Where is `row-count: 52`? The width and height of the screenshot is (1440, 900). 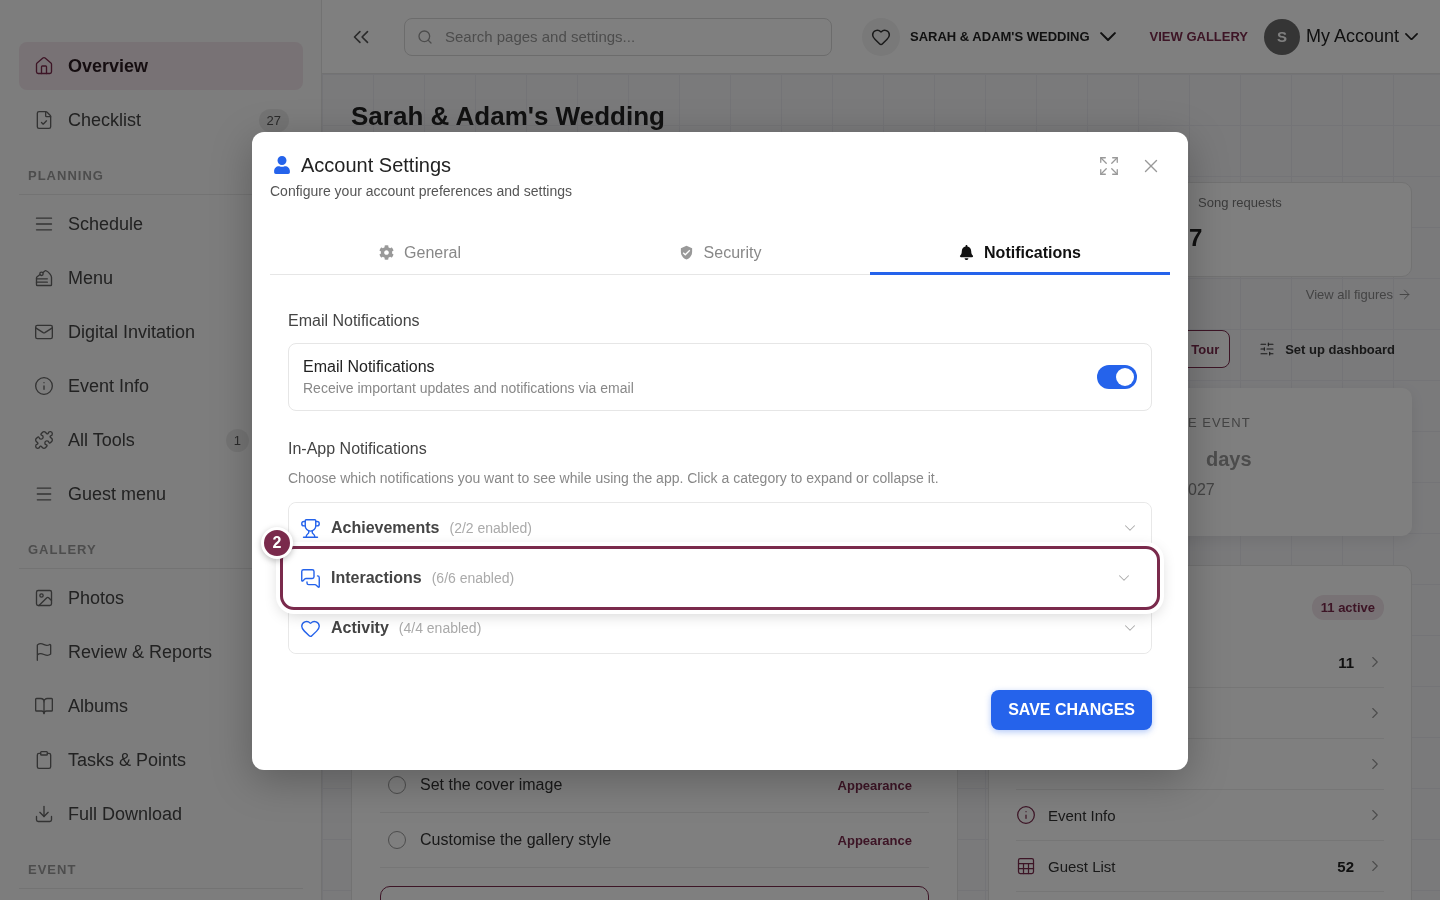 row-count: 52 is located at coordinates (1345, 866).